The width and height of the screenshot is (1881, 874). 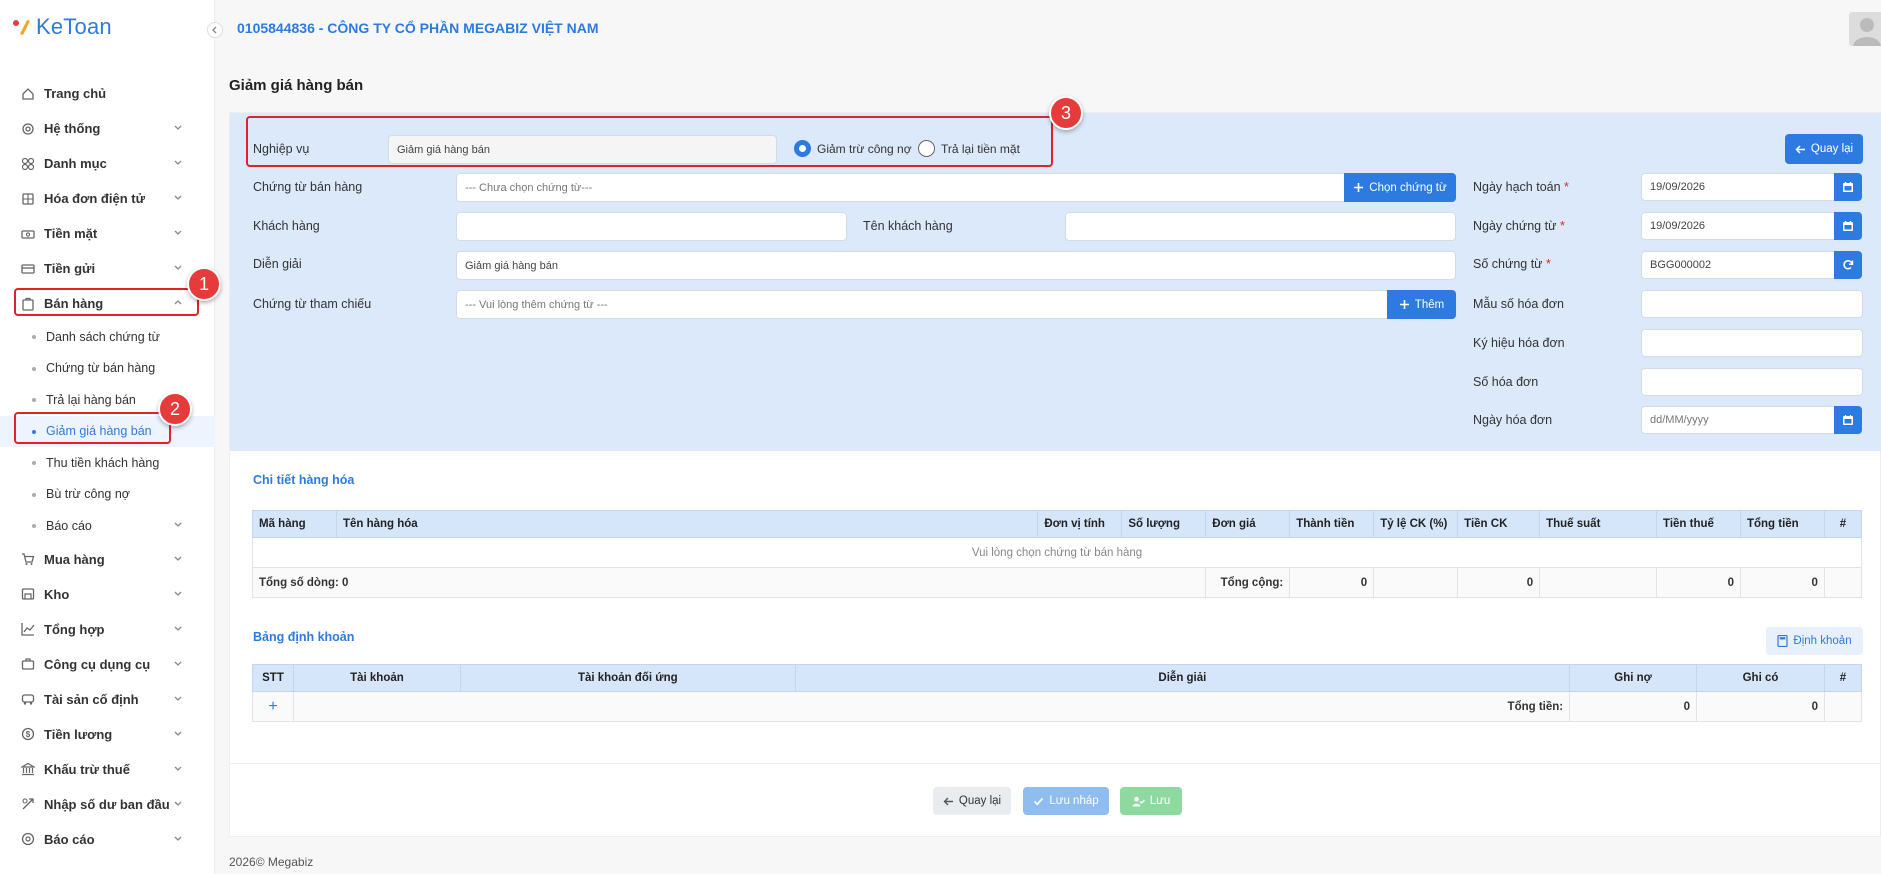 I want to click on customer-name-field, so click(x=1260, y=226).